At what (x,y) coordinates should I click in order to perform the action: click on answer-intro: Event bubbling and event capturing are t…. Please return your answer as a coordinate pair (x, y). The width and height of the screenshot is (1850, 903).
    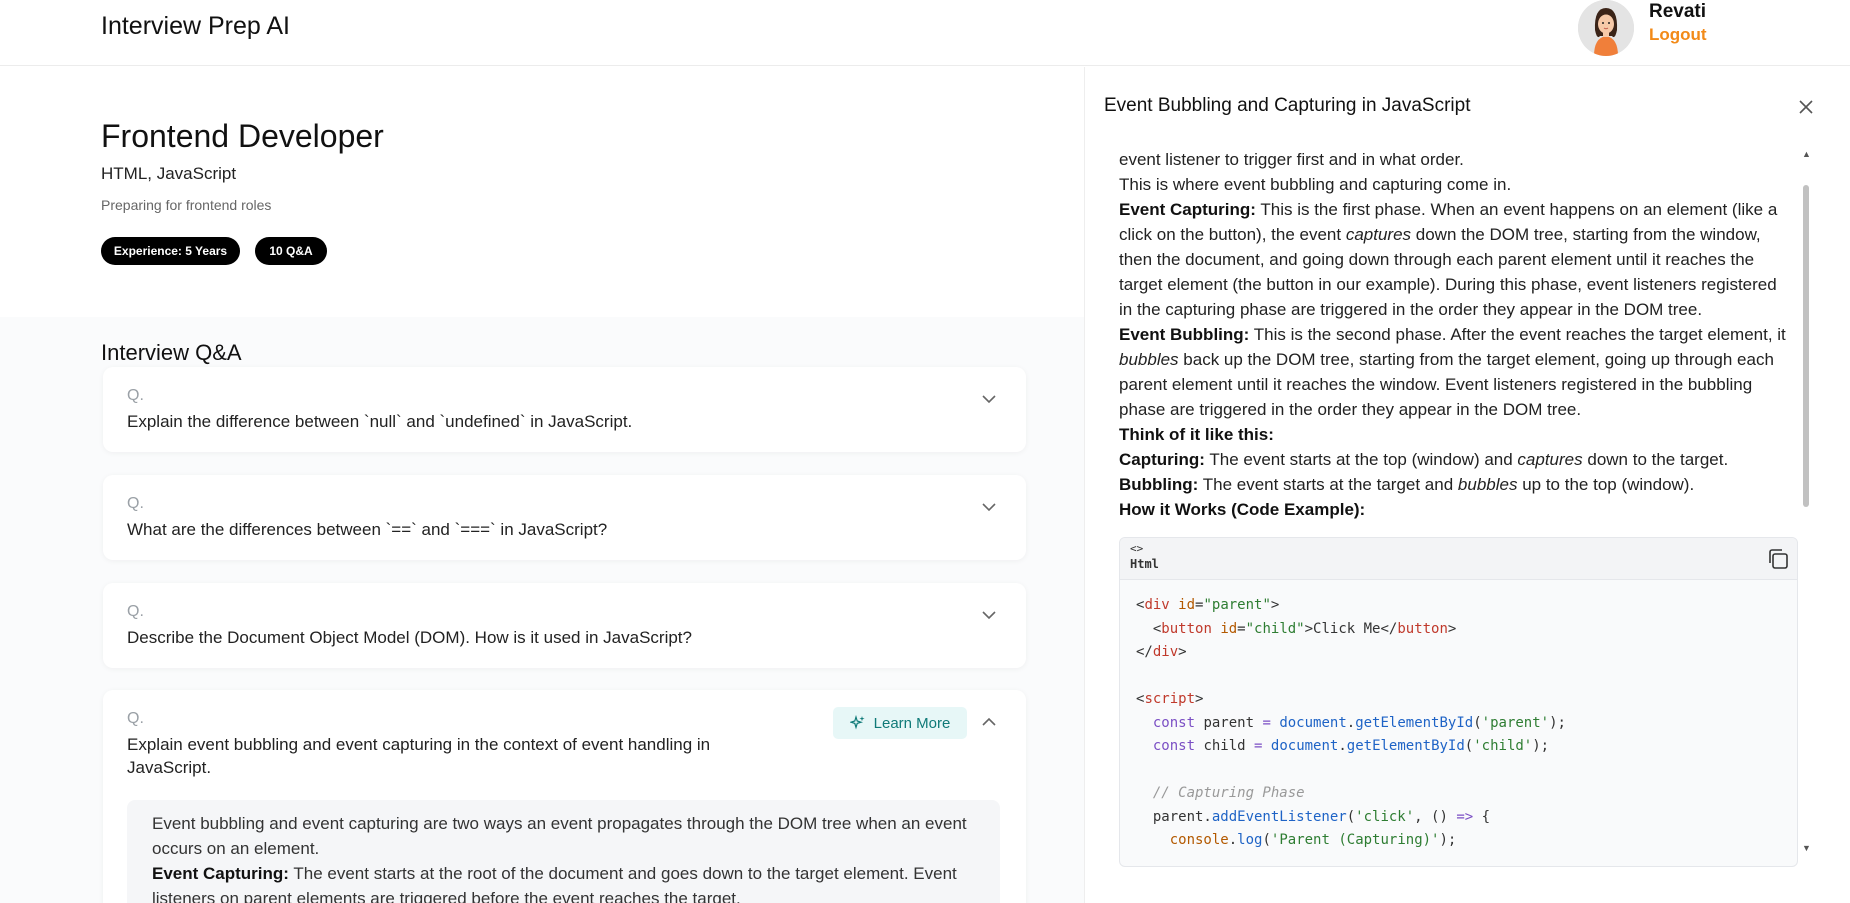
    Looking at the image, I should click on (559, 836).